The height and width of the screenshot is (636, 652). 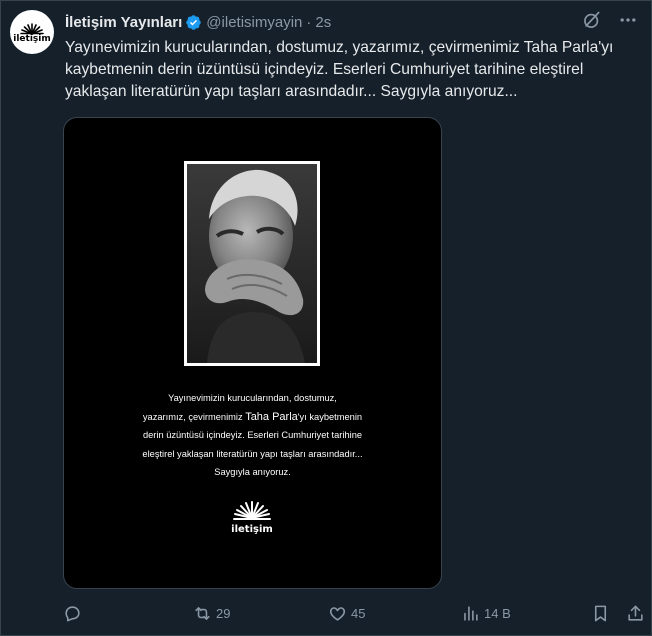 I want to click on share-button, so click(x=635, y=613).